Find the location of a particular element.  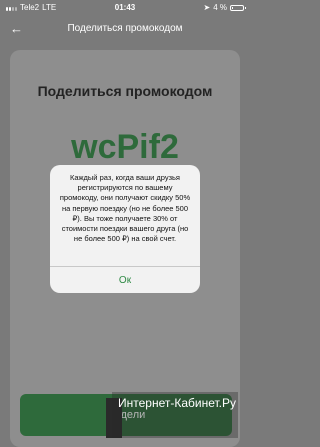

page-title: Поделиться промокодом is located at coordinates (125, 91).